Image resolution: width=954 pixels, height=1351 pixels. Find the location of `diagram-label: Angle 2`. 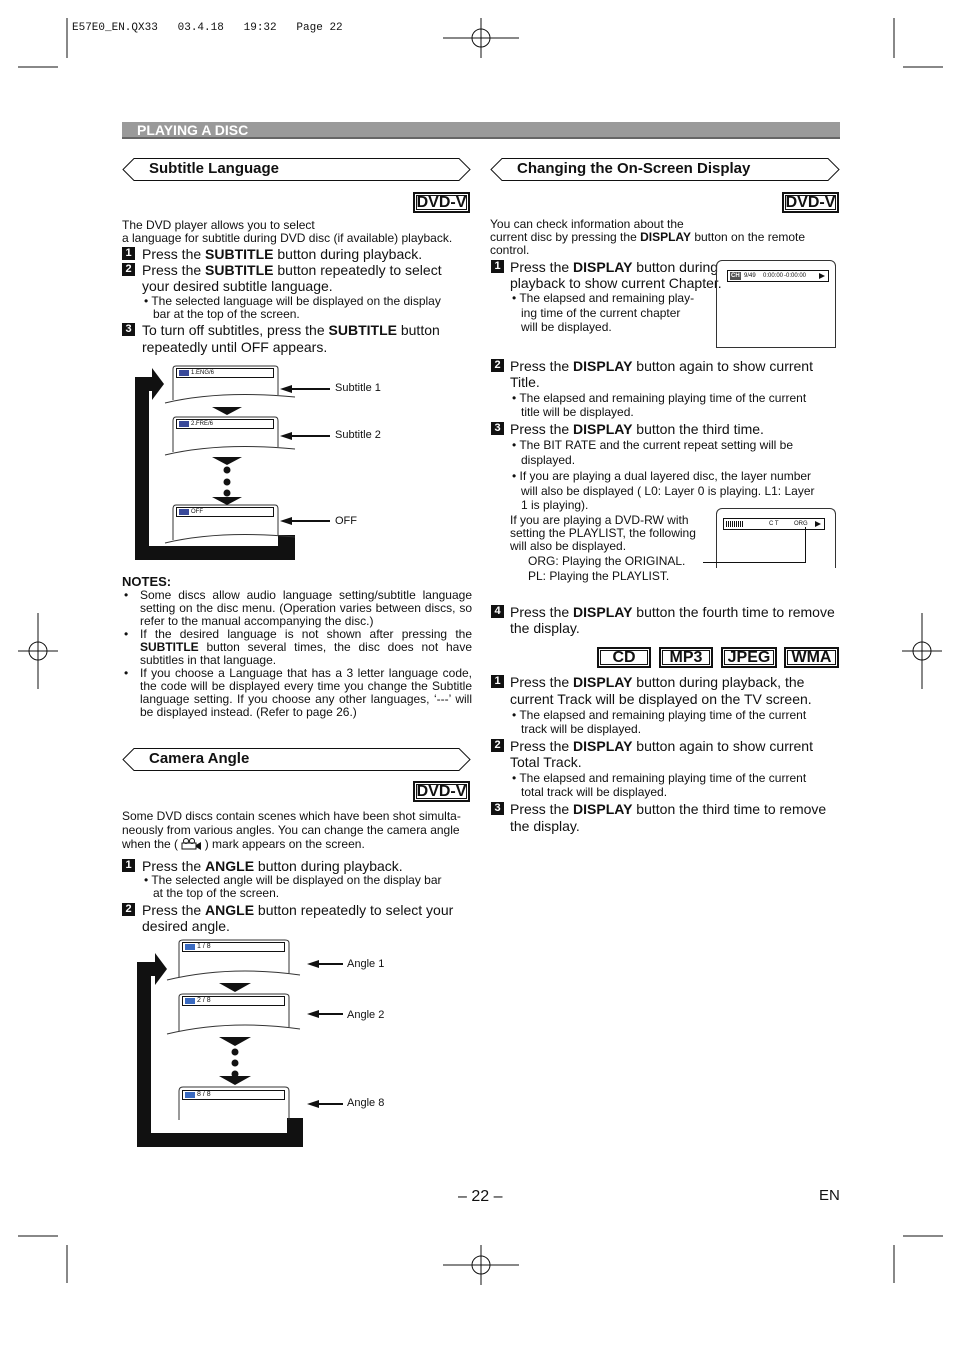

diagram-label: Angle 2 is located at coordinates (366, 1015).